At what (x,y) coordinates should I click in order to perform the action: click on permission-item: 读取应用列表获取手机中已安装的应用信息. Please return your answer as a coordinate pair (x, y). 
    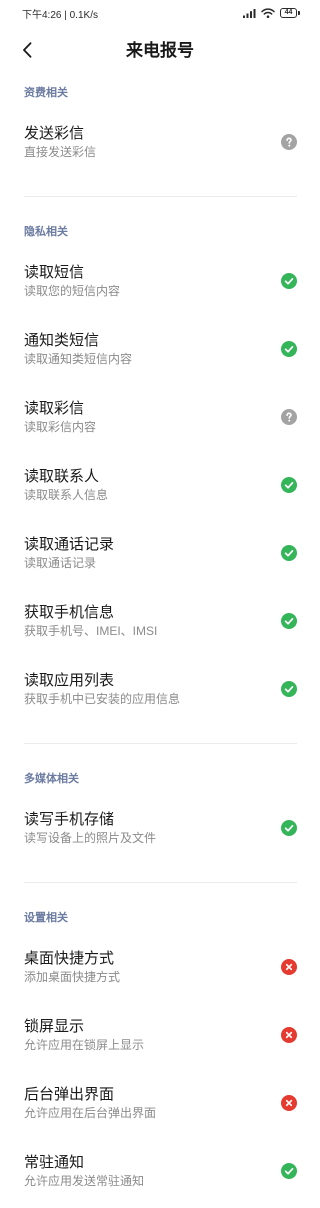
    Looking at the image, I should click on (160, 689).